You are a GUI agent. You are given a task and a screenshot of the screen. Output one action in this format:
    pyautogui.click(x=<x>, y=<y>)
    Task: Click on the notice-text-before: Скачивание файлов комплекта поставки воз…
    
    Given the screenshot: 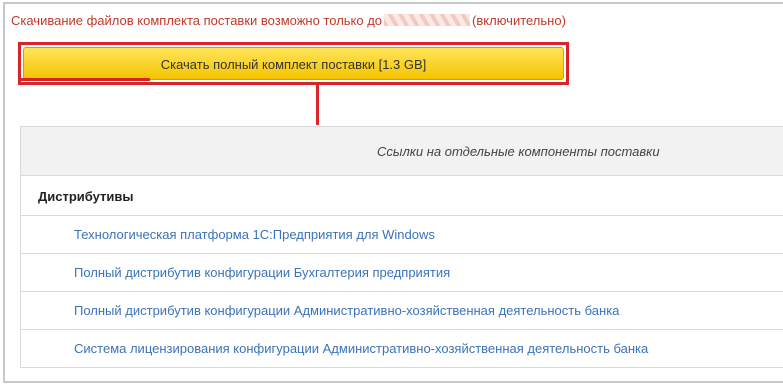 What is the action you would take?
    pyautogui.click(x=197, y=20)
    